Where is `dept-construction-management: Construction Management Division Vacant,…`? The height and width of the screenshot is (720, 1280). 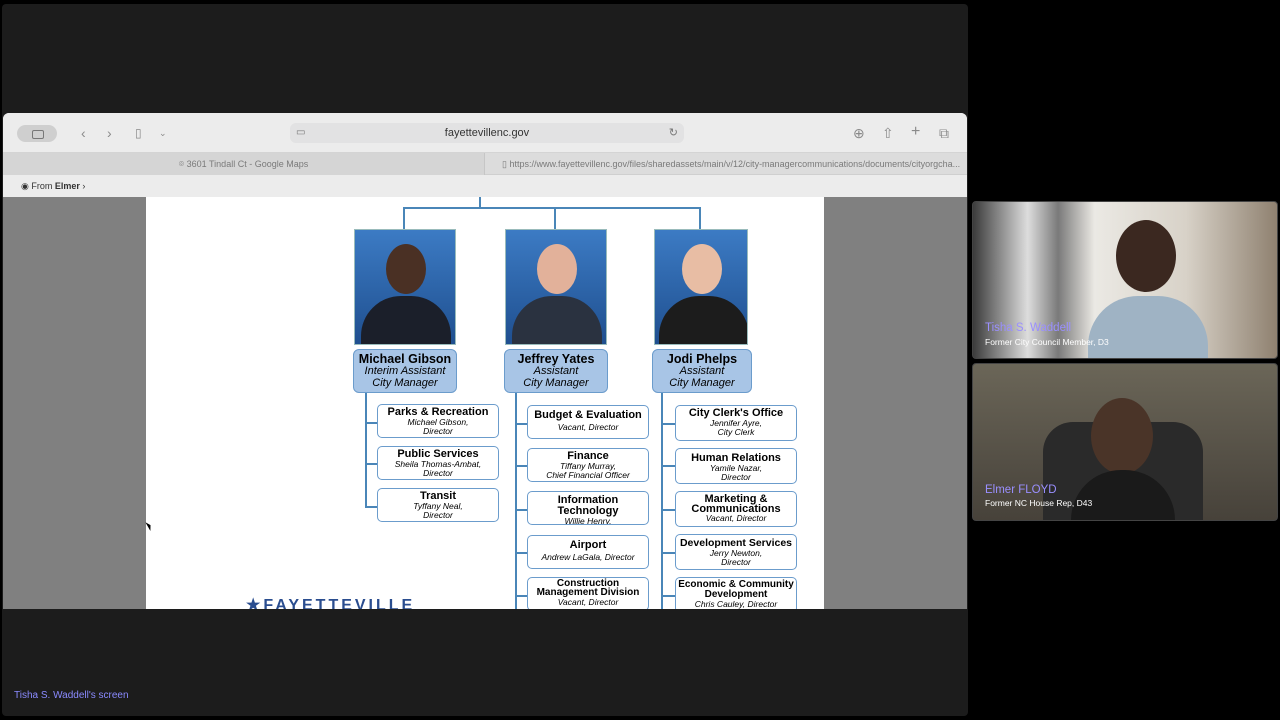
dept-construction-management: Construction Management Division Vacant,… is located at coordinates (588, 593).